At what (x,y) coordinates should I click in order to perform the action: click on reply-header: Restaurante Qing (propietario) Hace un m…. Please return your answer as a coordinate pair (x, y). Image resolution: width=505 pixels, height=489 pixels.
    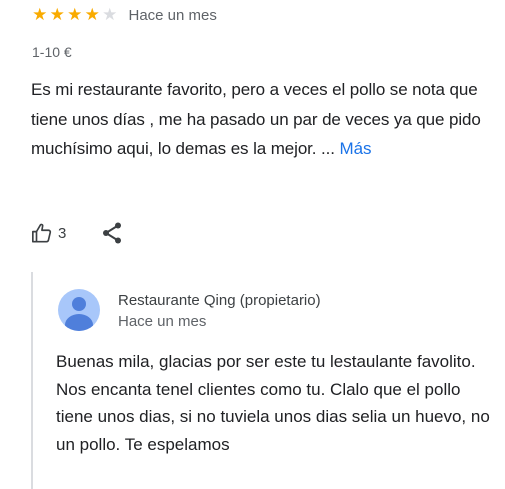
    Looking at the image, I should click on (189, 311).